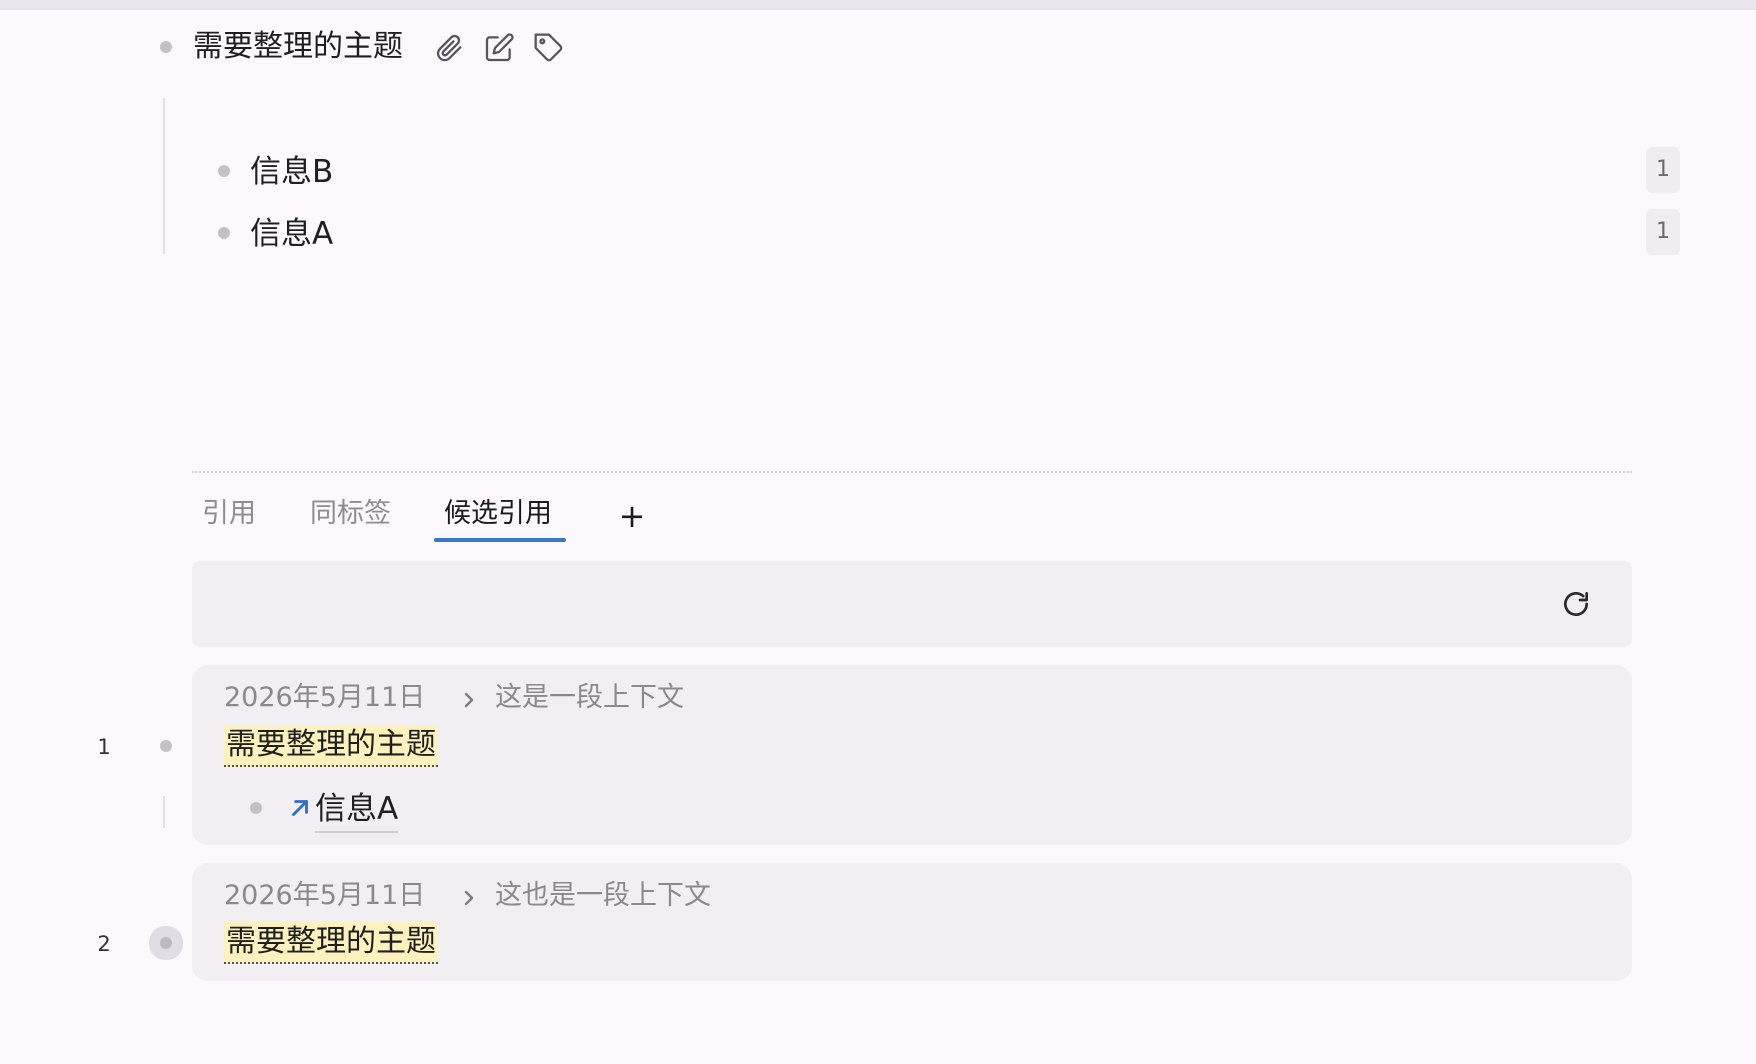  What do you see at coordinates (912, 604) in the screenshot?
I see `candidate-toolbar` at bounding box center [912, 604].